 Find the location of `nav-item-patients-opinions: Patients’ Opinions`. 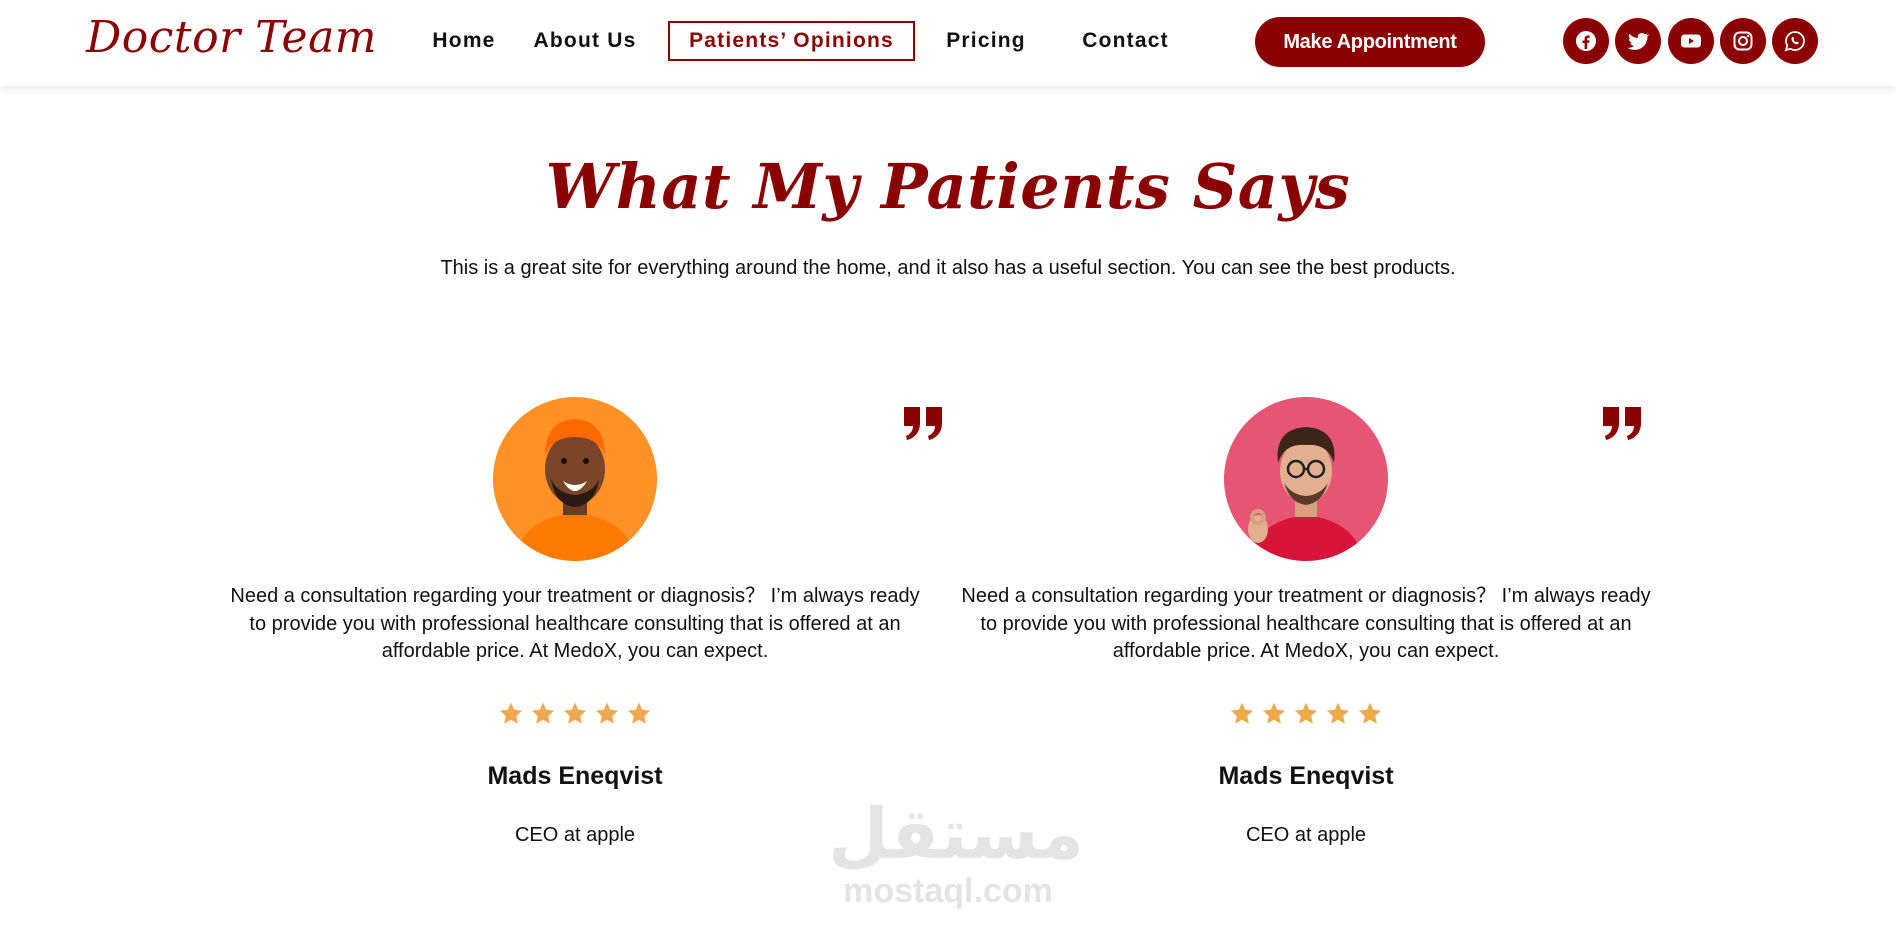

nav-item-patients-opinions: Patients’ Opinions is located at coordinates (791, 41).